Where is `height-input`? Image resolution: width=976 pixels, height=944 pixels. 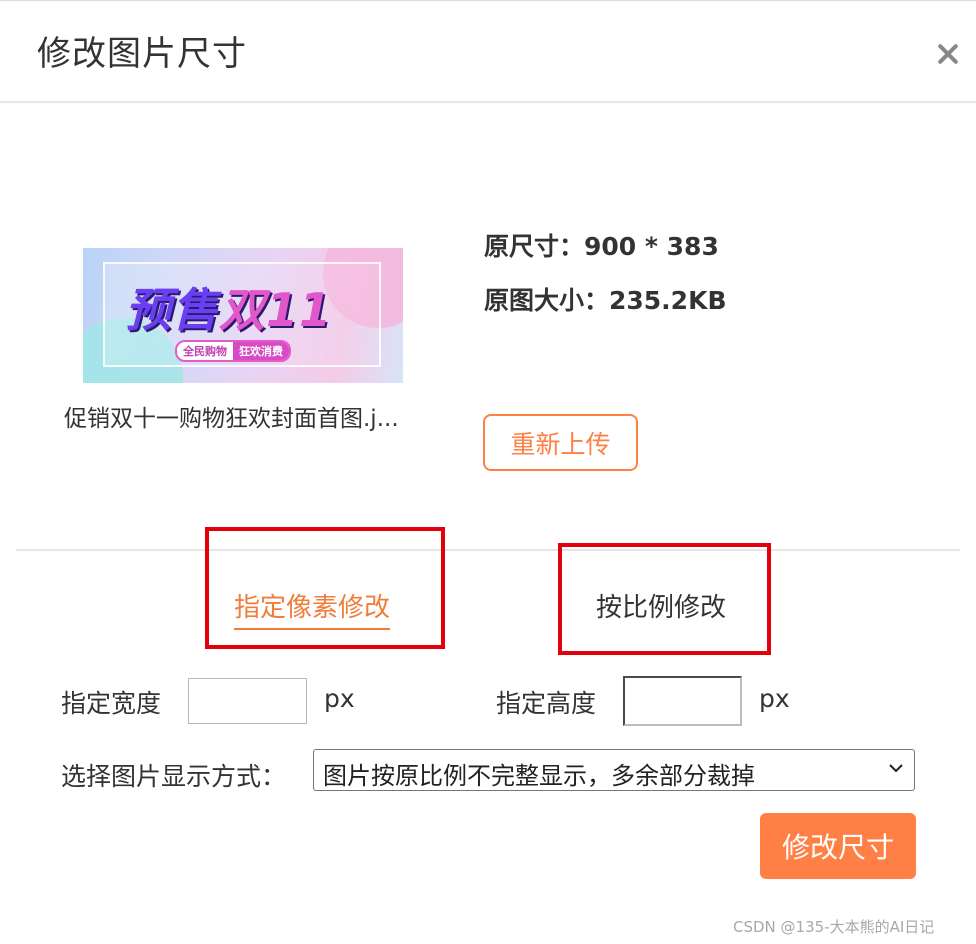 height-input is located at coordinates (682, 701).